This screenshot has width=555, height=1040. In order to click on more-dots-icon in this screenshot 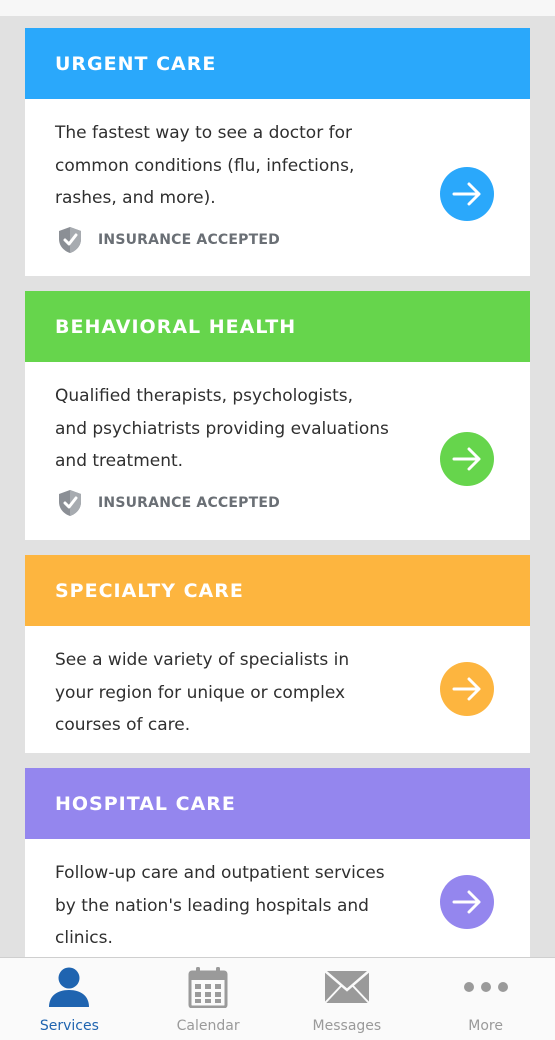, I will do `click(486, 987)`.